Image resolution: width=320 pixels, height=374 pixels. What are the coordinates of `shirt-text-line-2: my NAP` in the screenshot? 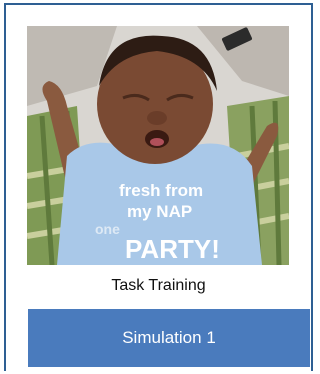 It's located at (159, 211).